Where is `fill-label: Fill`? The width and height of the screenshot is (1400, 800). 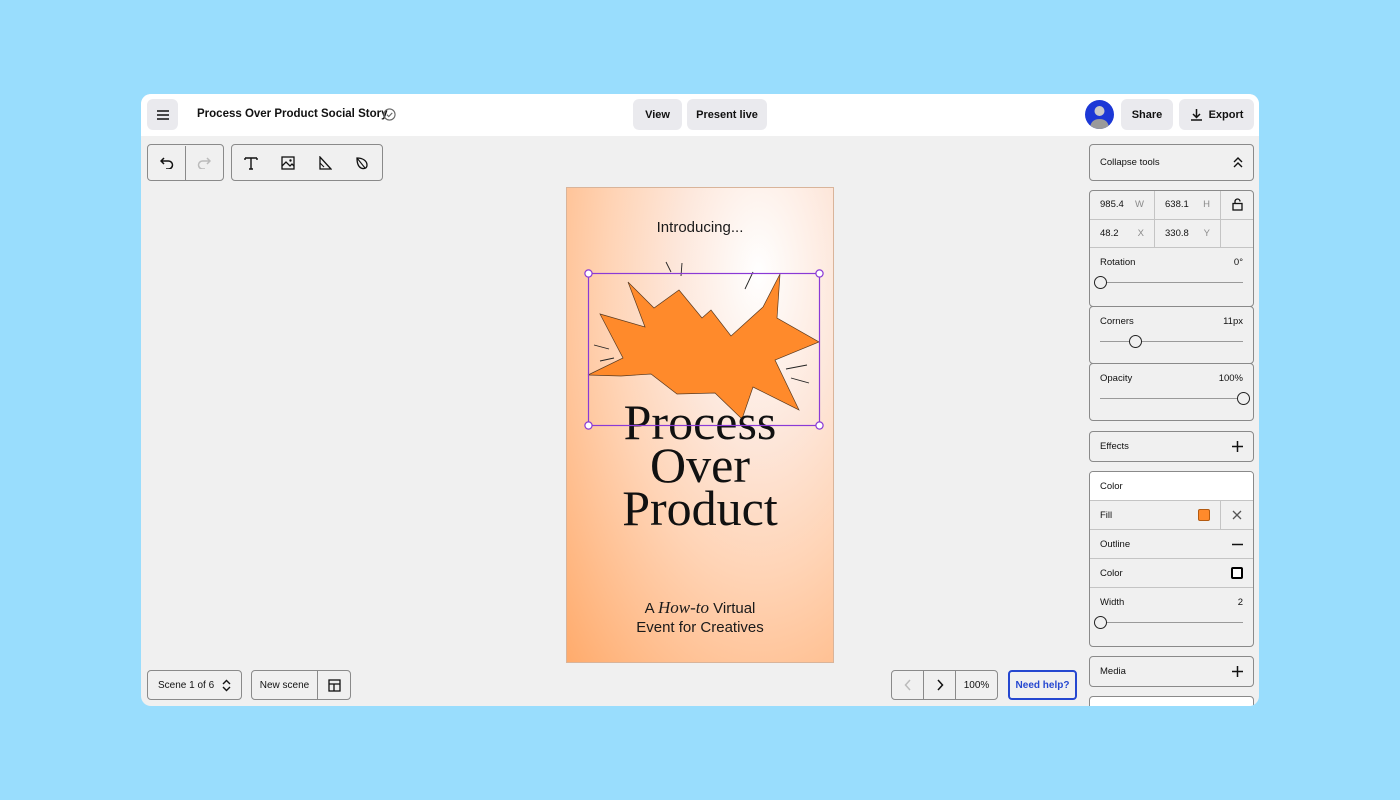
fill-label: Fill is located at coordinates (1106, 515).